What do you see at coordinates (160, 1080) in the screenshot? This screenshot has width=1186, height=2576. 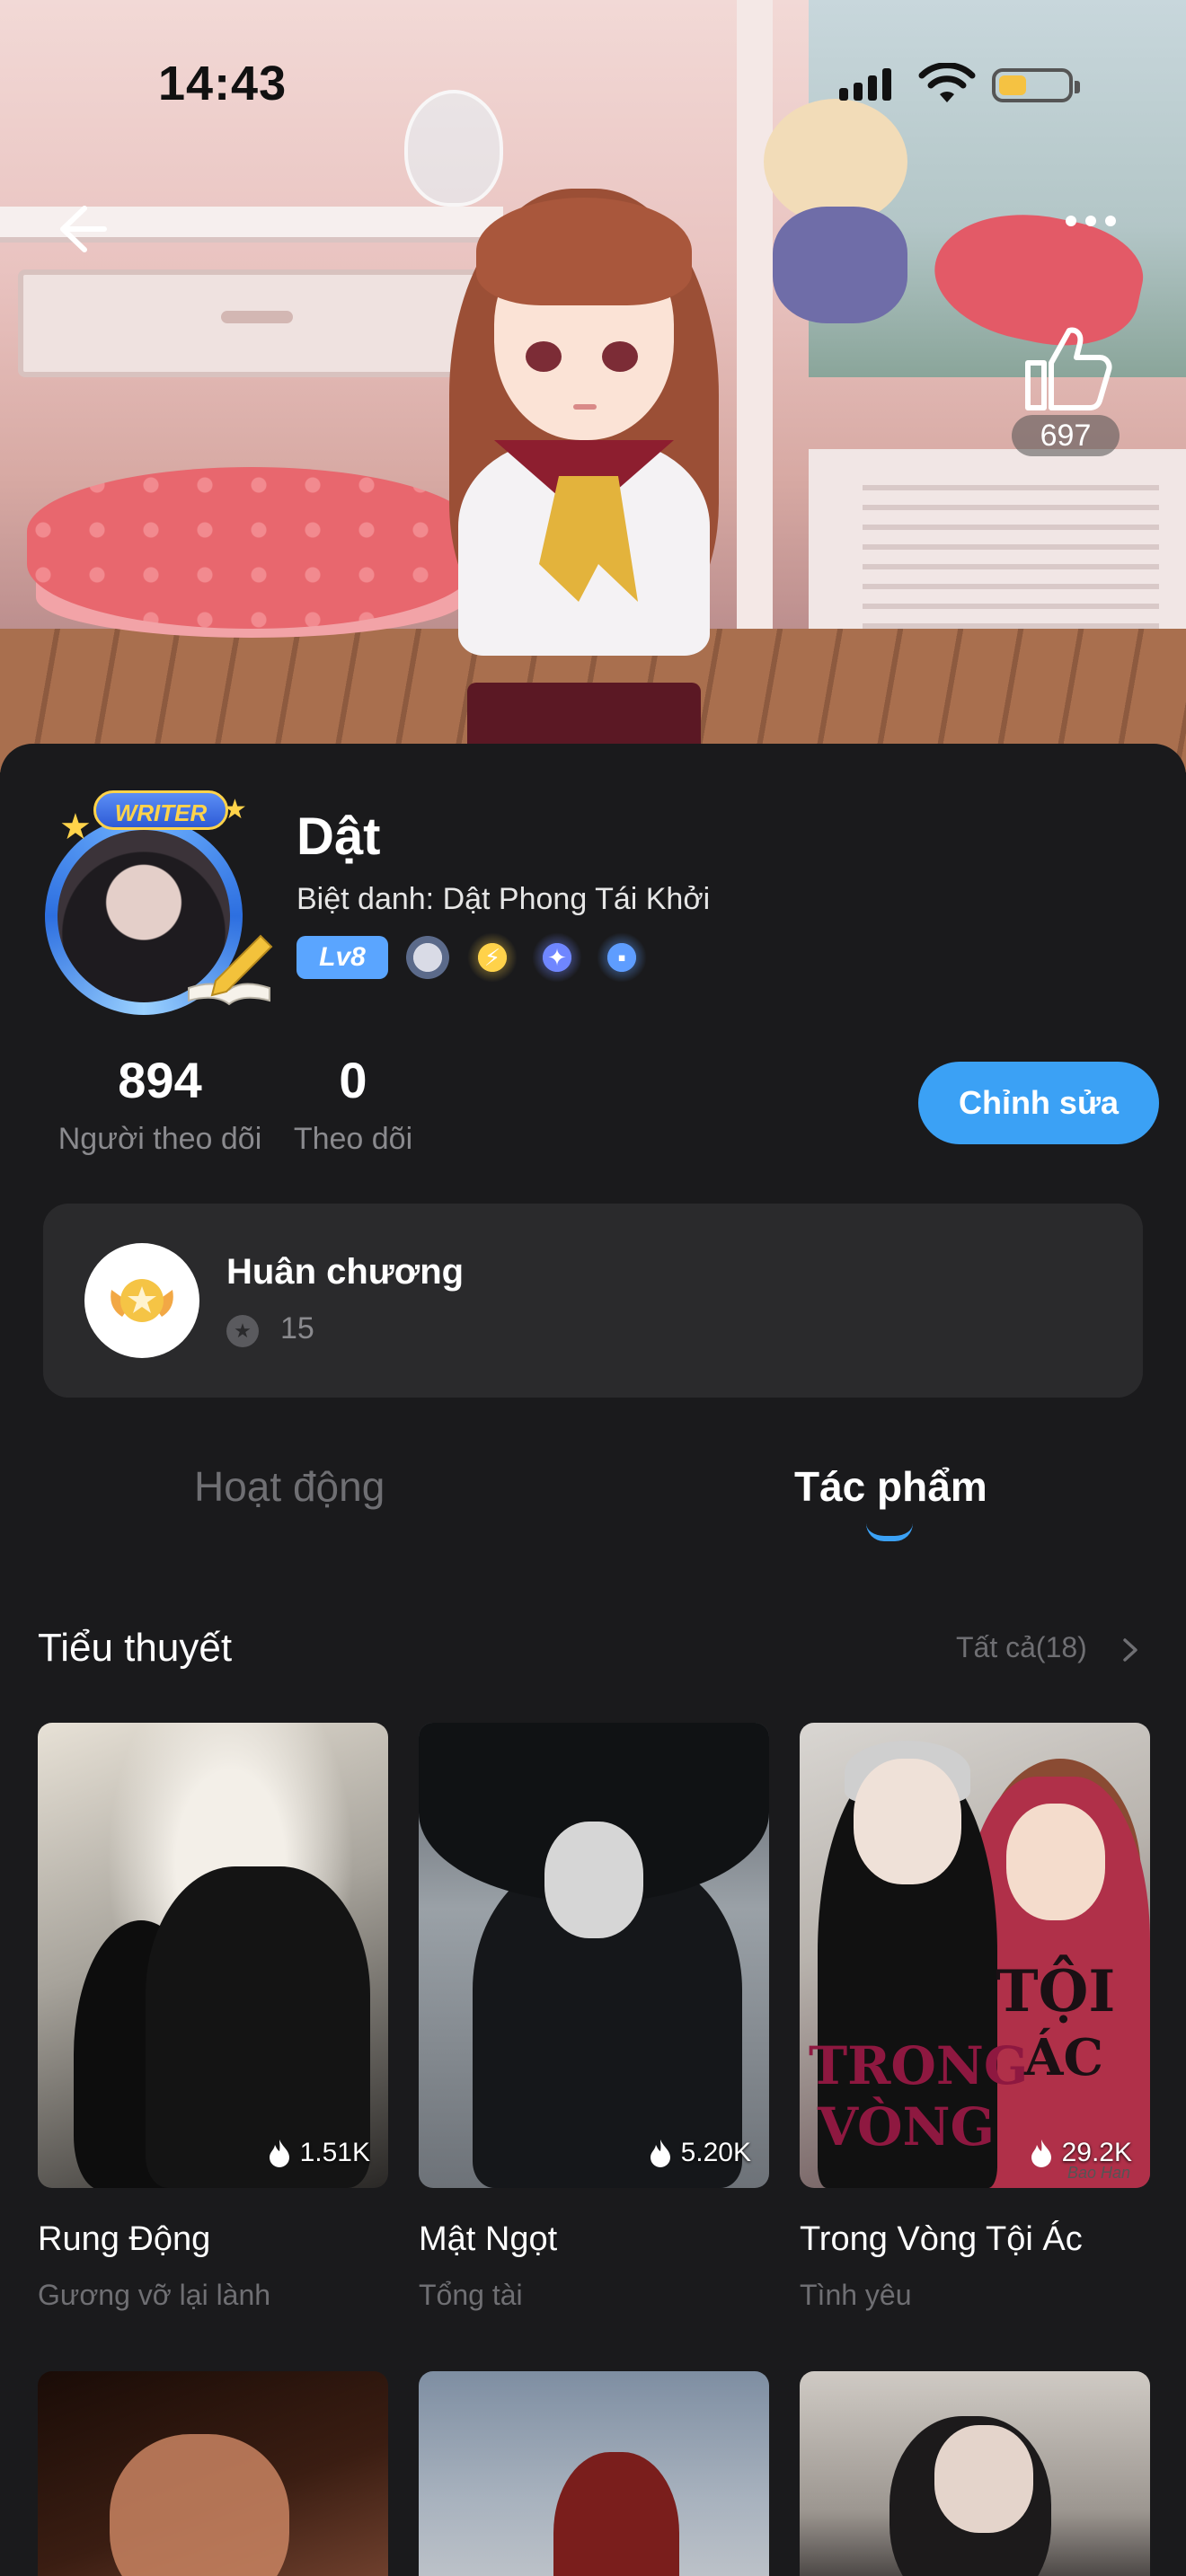 I see `followers-count: 894` at bounding box center [160, 1080].